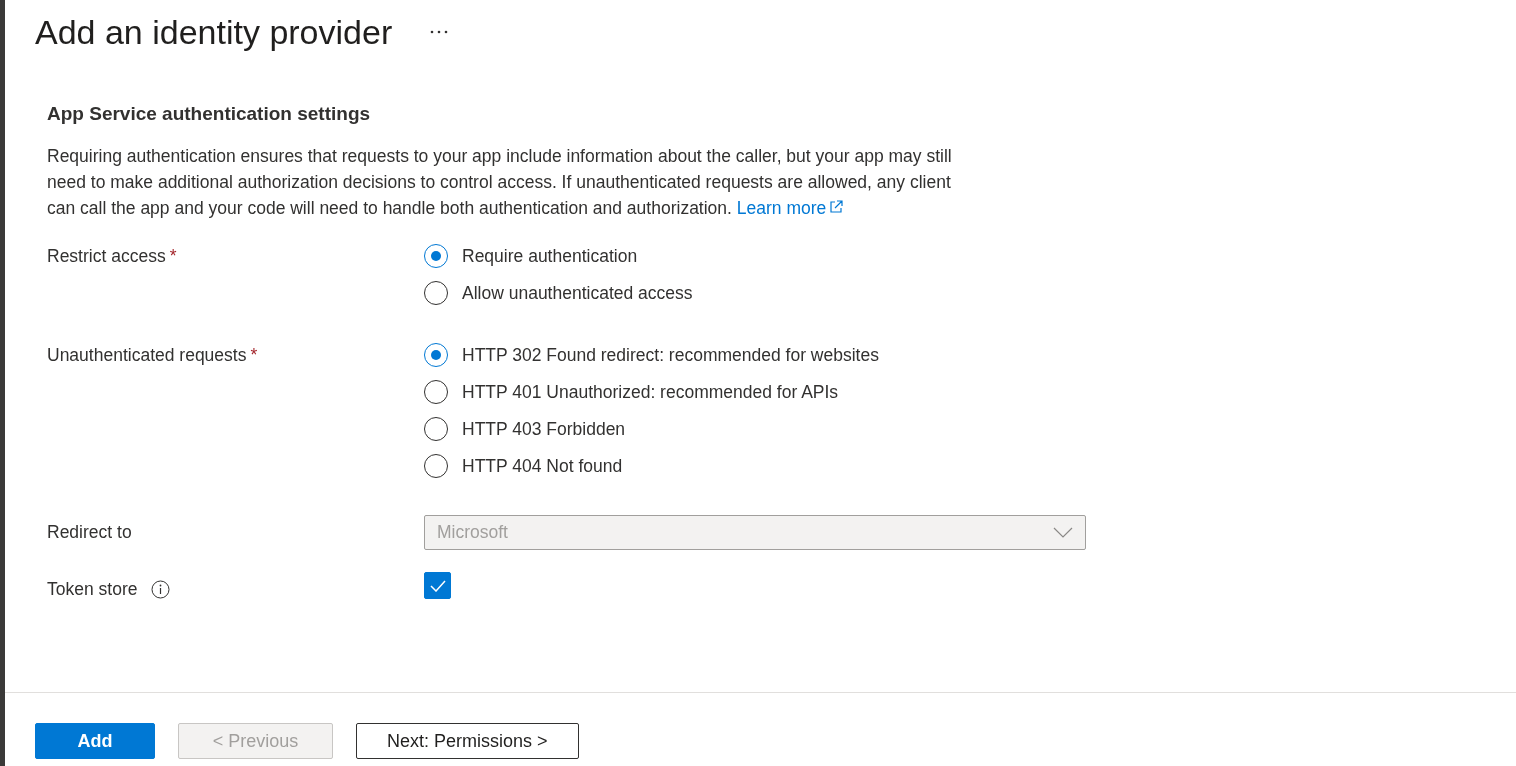 Image resolution: width=1516 pixels, height=766 pixels. What do you see at coordinates (651, 355) in the screenshot?
I see `radio-option: HTTP 302 Found redirect: recommended for websites` at bounding box center [651, 355].